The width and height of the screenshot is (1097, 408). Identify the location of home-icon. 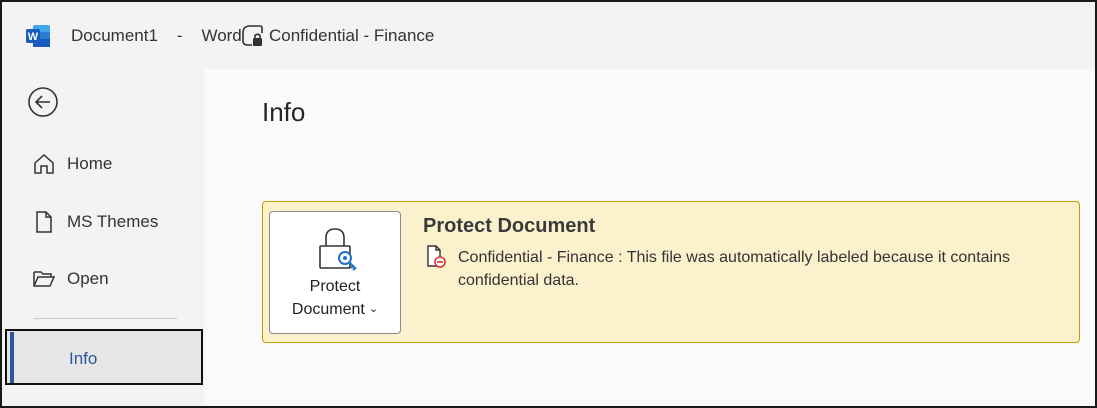
(44, 164).